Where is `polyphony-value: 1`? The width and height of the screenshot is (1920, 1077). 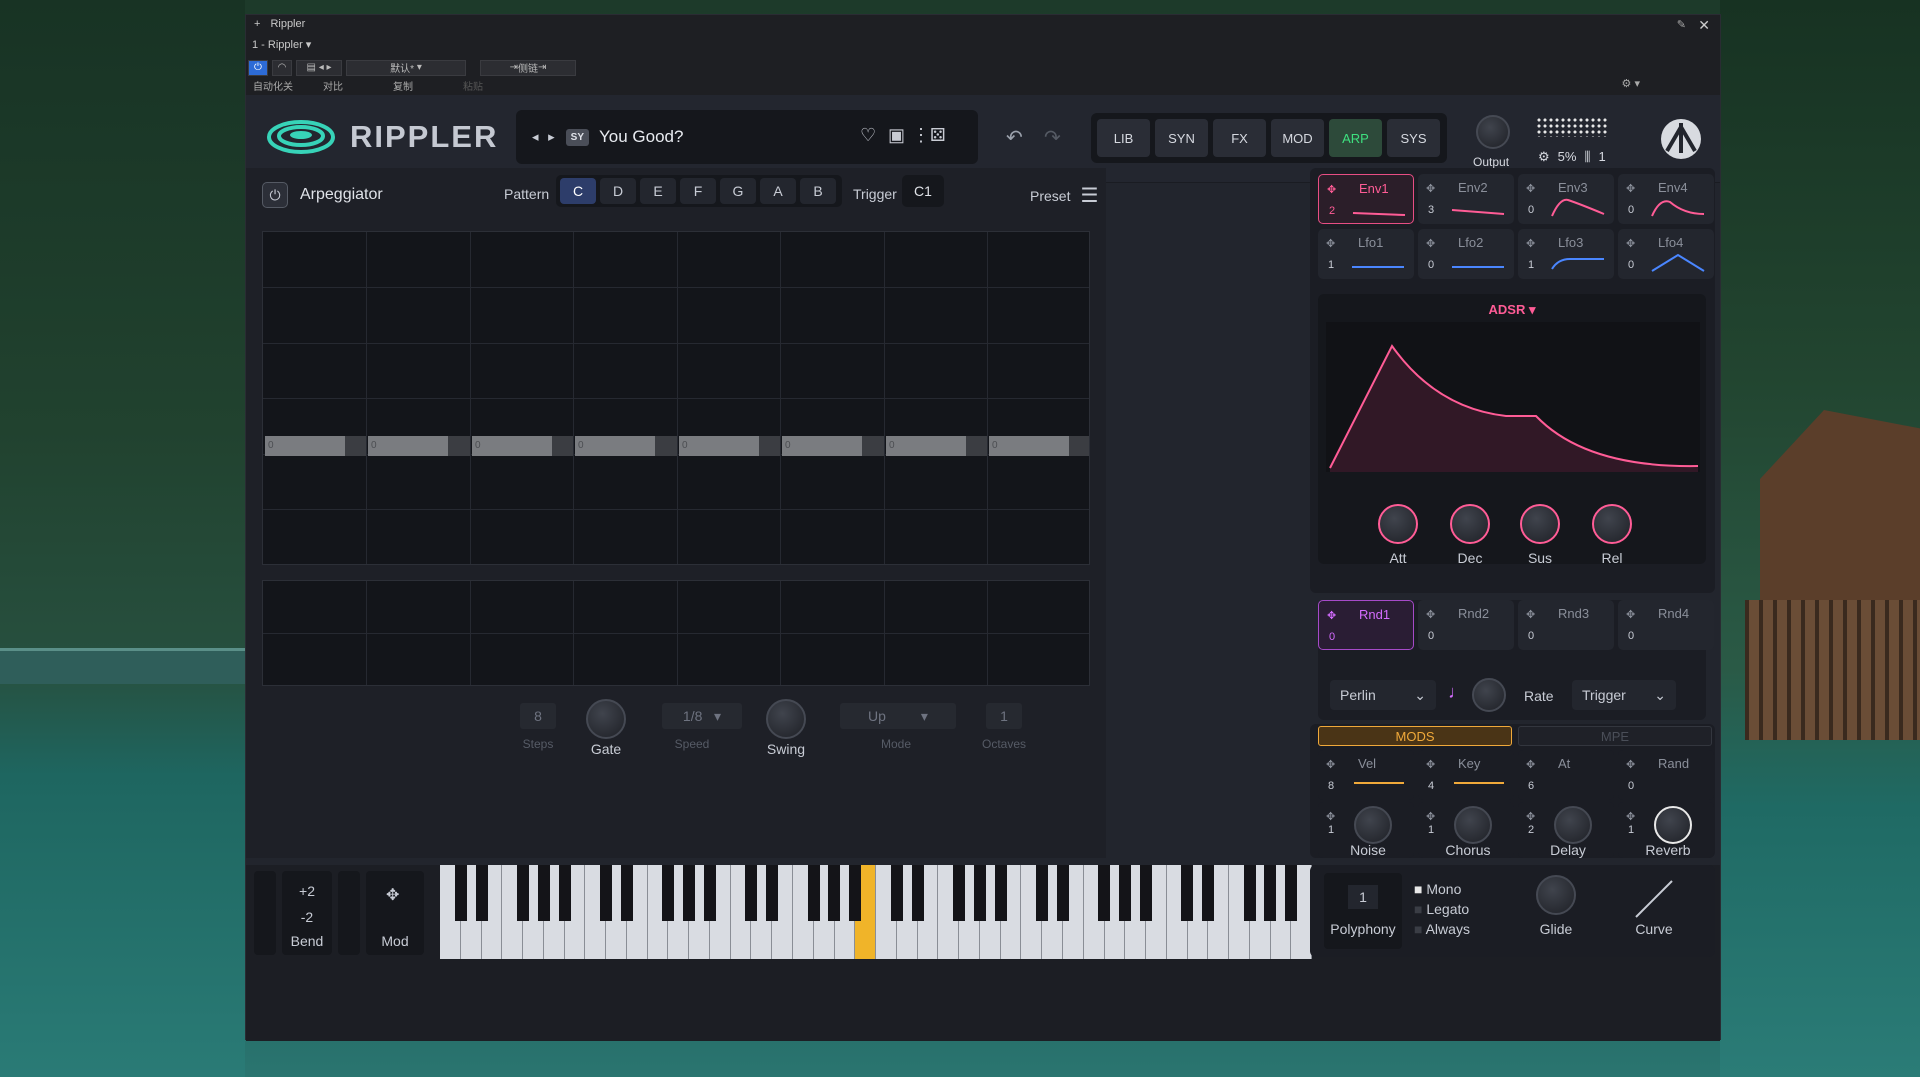 polyphony-value: 1 is located at coordinates (1363, 897).